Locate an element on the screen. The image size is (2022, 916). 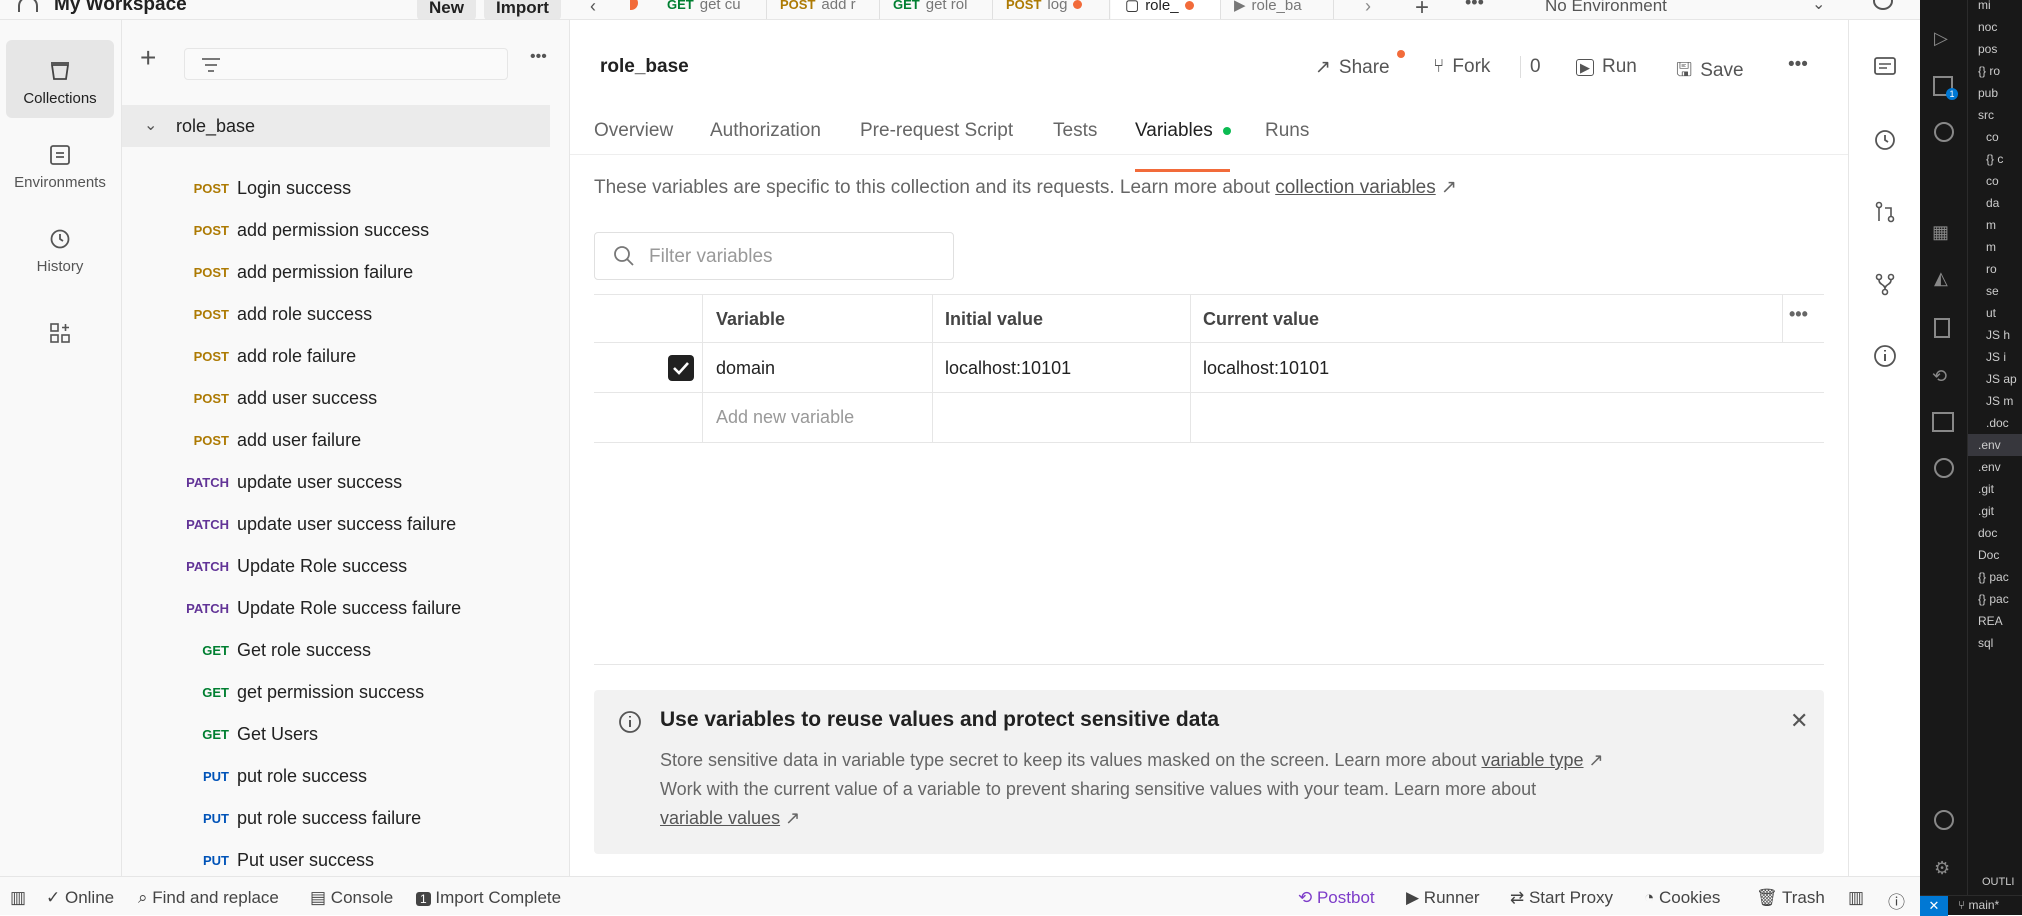
sidebar-request-item: PATCH update user success is located at coordinates (336, 483).